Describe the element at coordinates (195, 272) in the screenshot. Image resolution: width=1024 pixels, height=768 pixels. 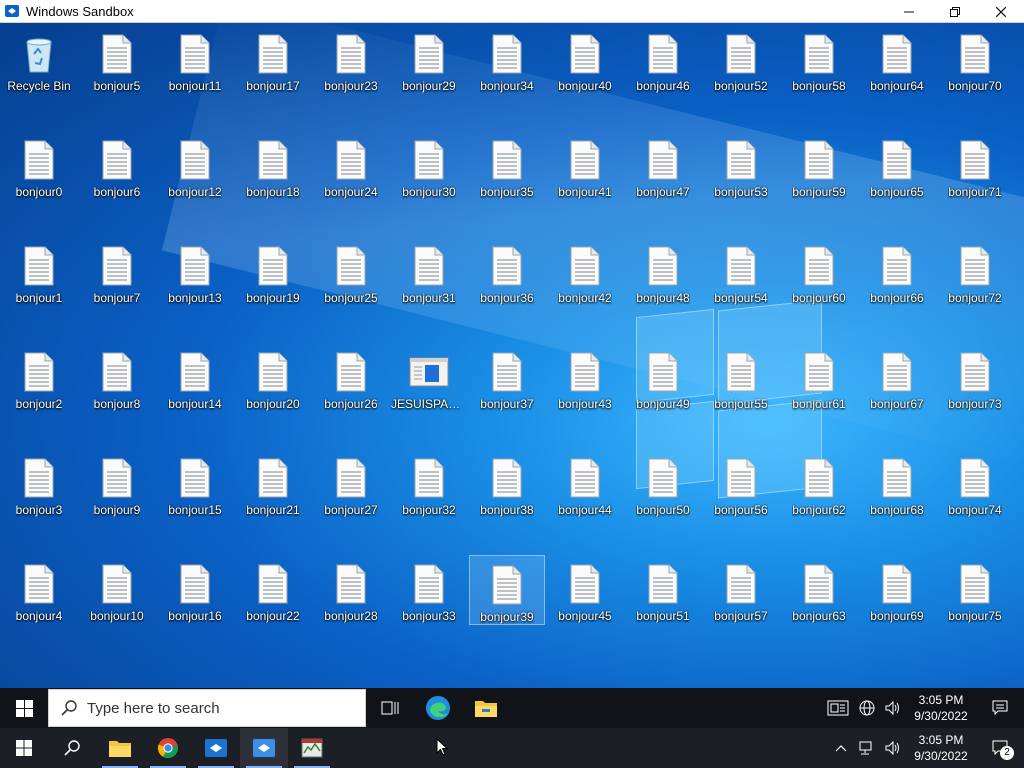
I see `desktop-file-icon: bonjour13` at that location.